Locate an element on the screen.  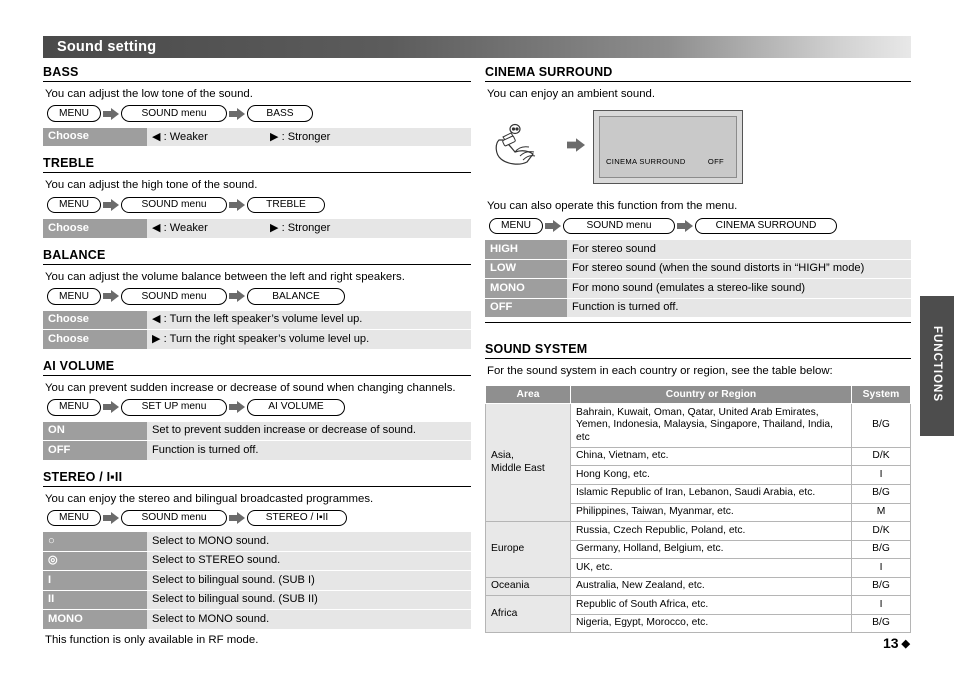
cinema-surround-menu-path: MENU SOUND menu CINEMA SURROUND is located at coordinates (698, 227).